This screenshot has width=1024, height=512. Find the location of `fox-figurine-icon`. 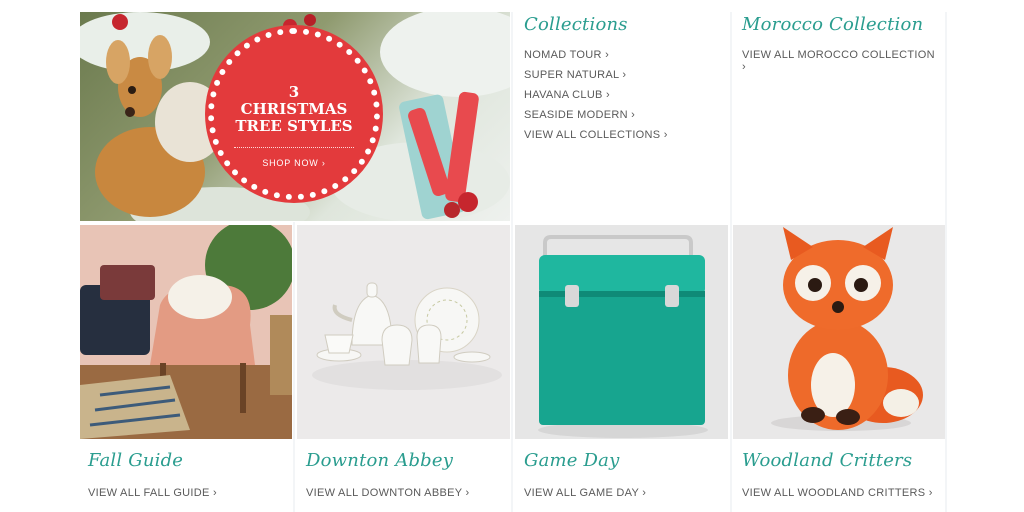

fox-figurine-icon is located at coordinates (839, 332).